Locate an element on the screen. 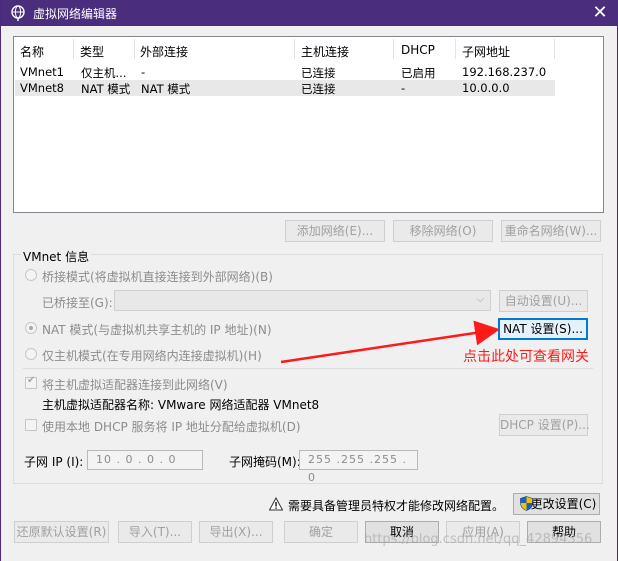  title-bar: 虚拟网络编辑器 ✕ is located at coordinates (309, 13).